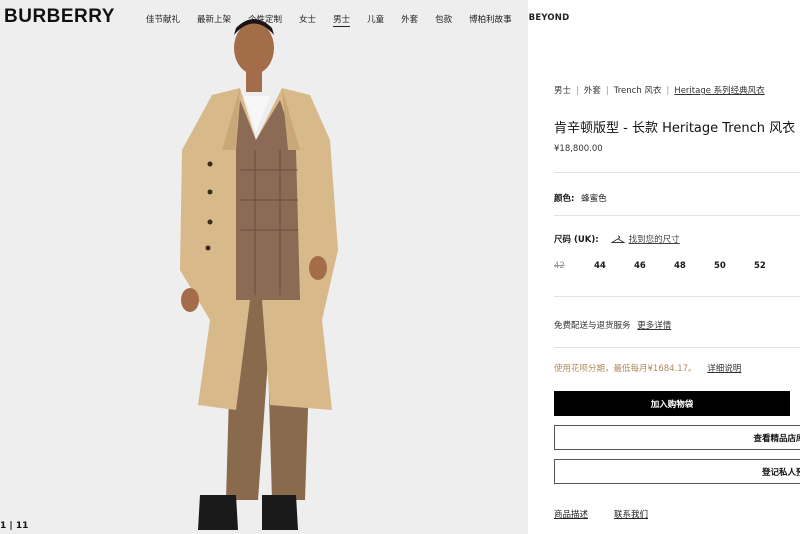  What do you see at coordinates (654, 326) in the screenshot?
I see `shipping-details-link: 更多详情` at bounding box center [654, 326].